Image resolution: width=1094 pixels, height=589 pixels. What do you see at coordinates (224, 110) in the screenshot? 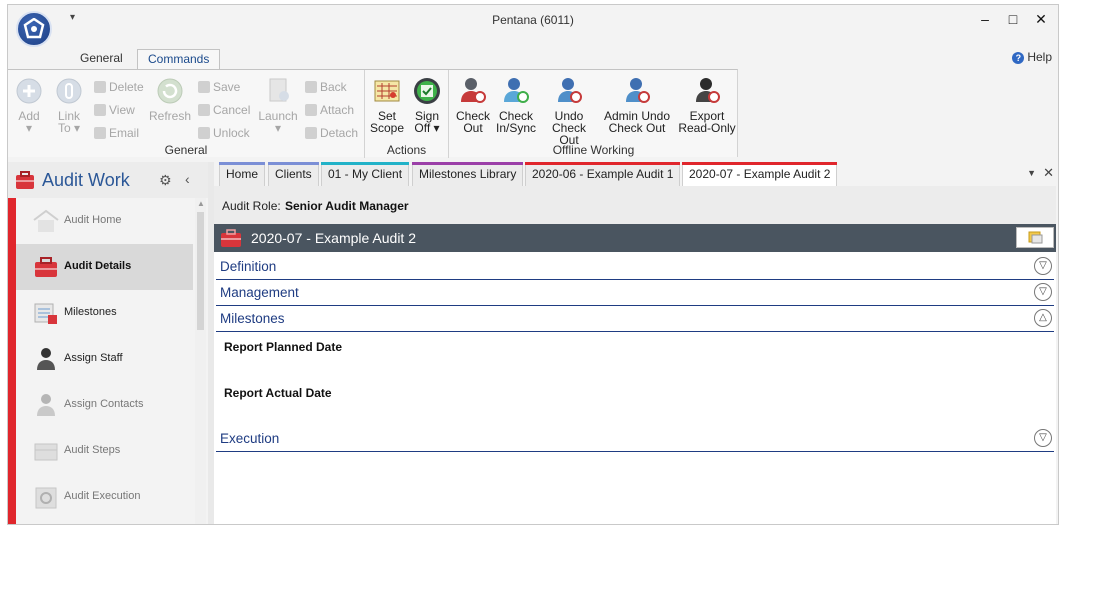
I see `cancel-button: Cancel` at bounding box center [224, 110].